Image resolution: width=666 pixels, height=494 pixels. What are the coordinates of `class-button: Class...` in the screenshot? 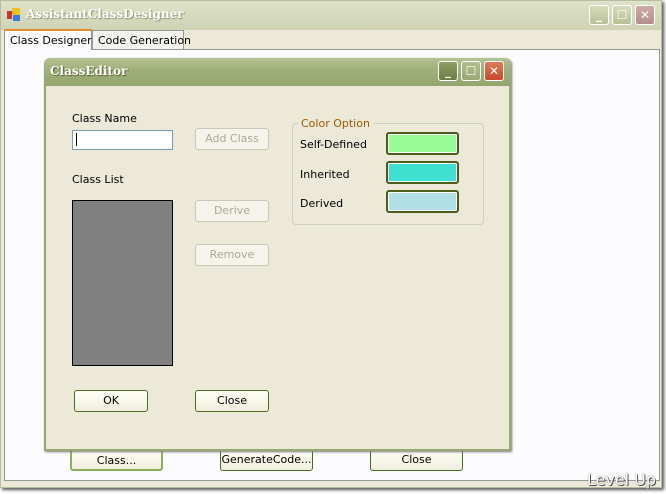 It's located at (116, 460).